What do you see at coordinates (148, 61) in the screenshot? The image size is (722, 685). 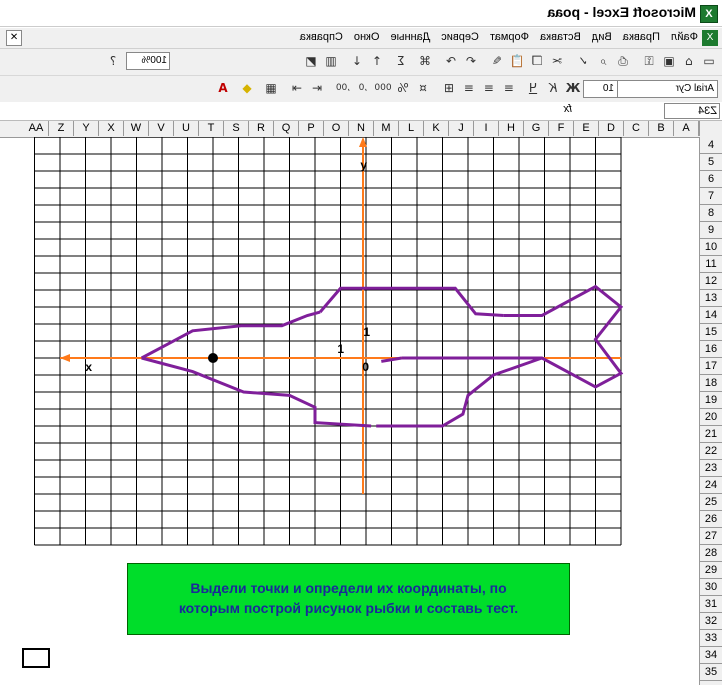 I see `zoom-select: 100%` at bounding box center [148, 61].